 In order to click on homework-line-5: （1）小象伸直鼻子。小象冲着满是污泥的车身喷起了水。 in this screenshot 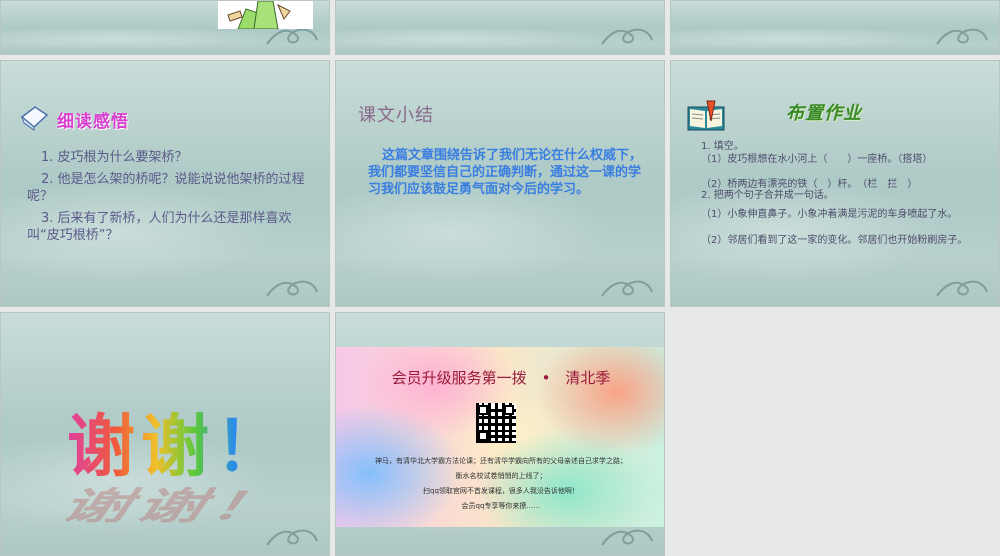, I will do `click(829, 214)`.